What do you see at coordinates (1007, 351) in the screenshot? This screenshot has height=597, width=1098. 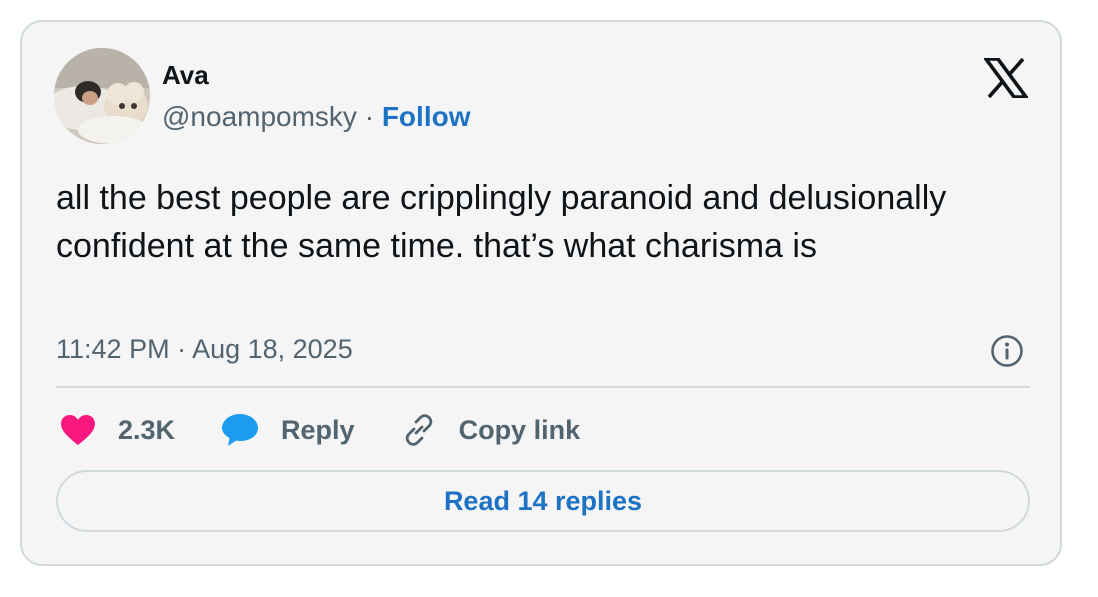 I see `info-icon` at bounding box center [1007, 351].